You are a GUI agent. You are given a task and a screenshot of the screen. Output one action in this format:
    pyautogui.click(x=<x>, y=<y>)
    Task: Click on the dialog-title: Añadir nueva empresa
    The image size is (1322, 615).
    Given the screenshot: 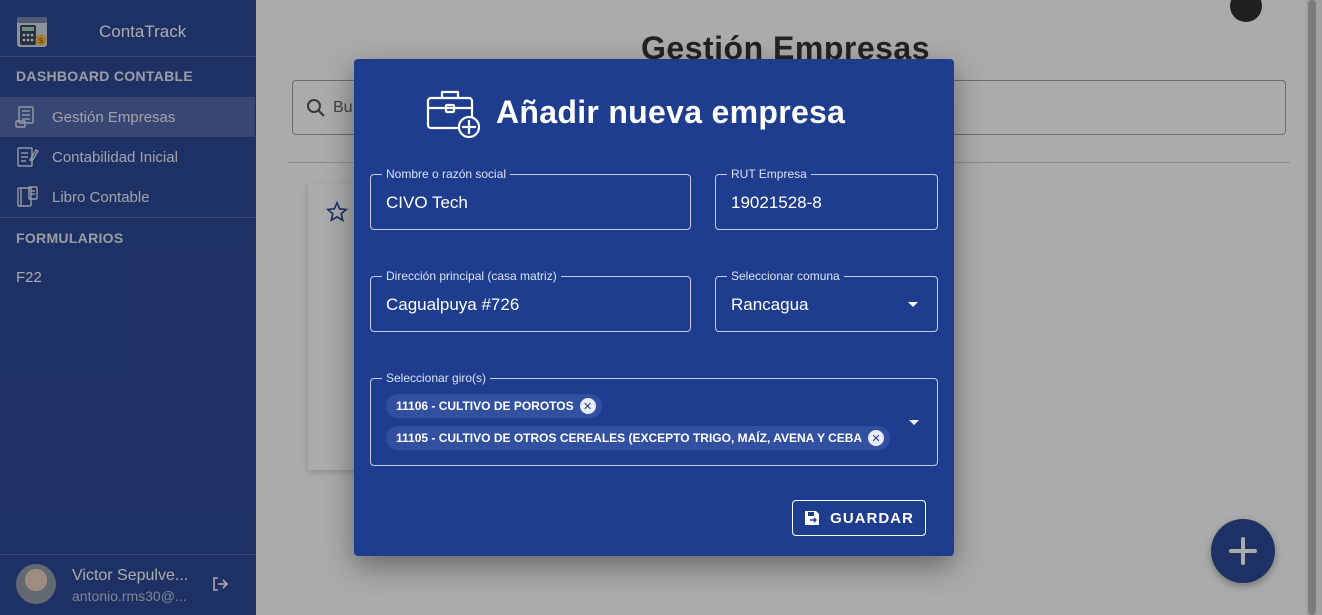 What is the action you would take?
    pyautogui.click(x=671, y=112)
    